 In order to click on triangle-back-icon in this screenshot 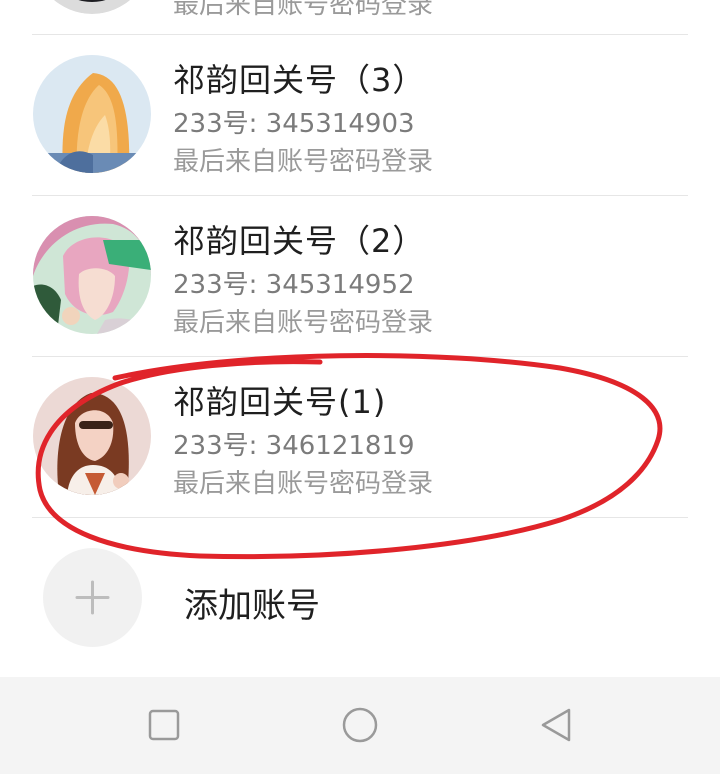, I will do `click(556, 725)`.